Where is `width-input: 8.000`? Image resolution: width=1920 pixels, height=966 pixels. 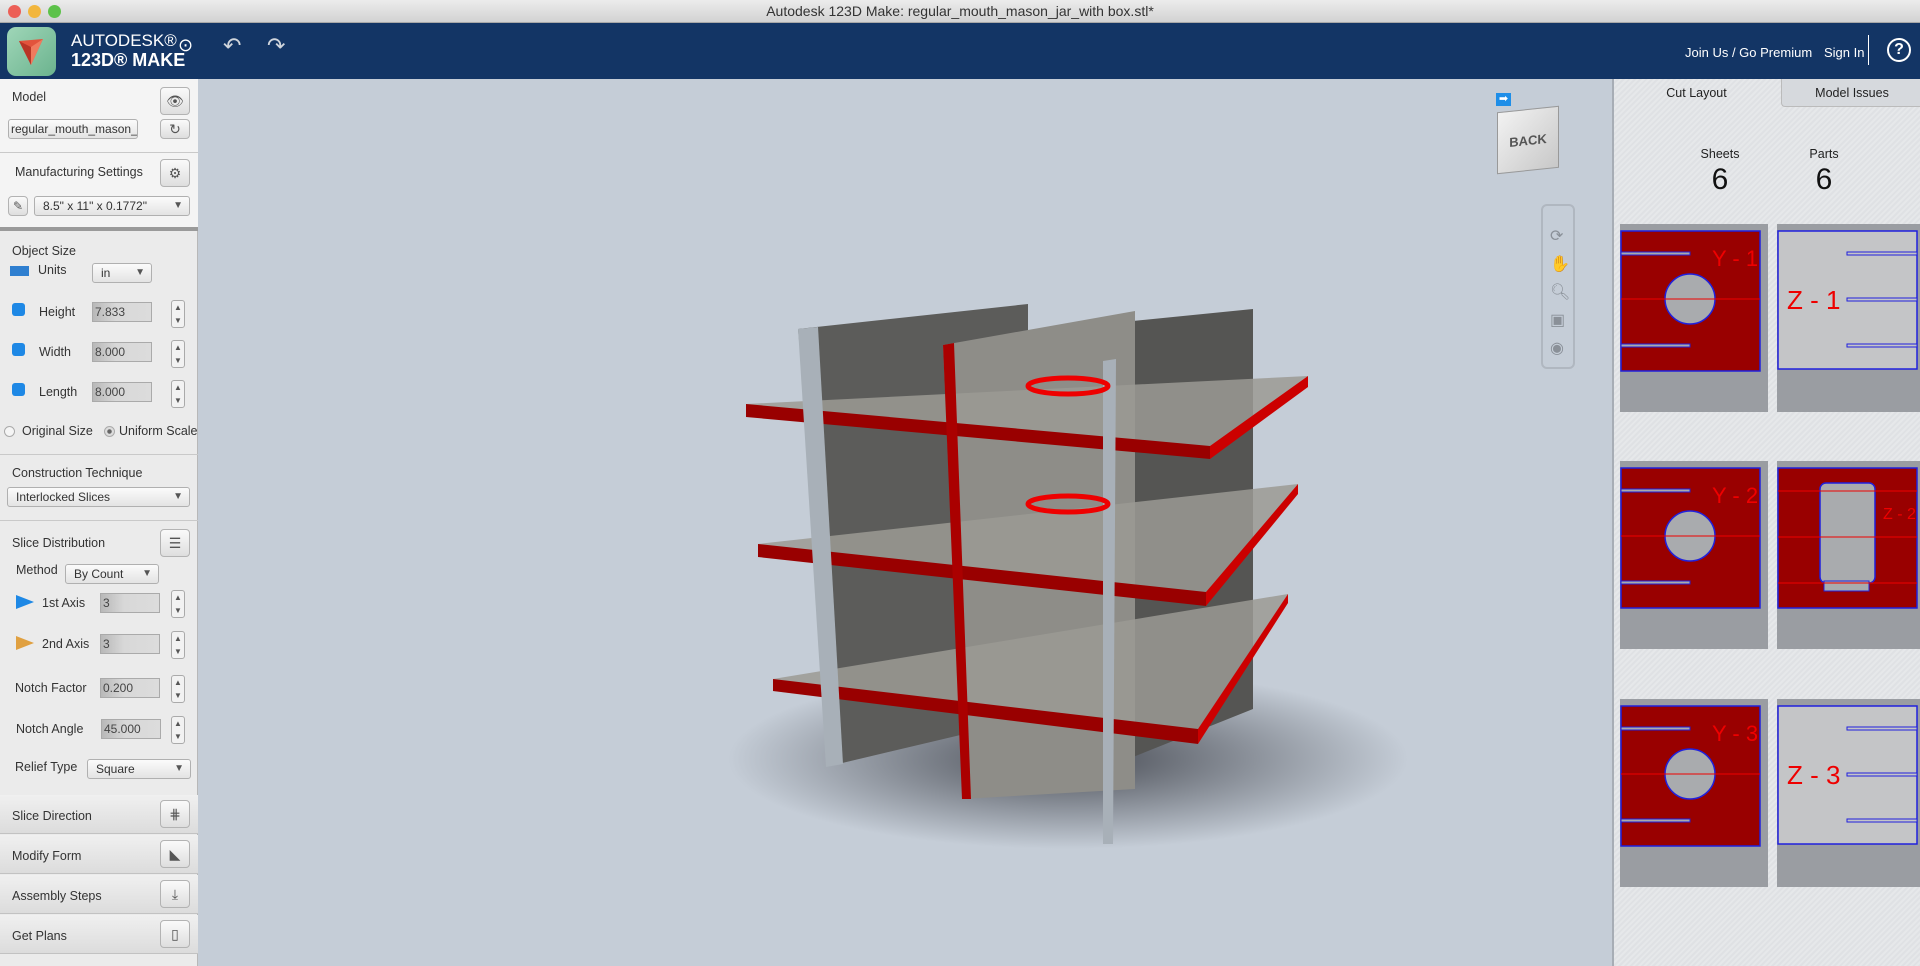
width-input: 8.000 is located at coordinates (122, 352).